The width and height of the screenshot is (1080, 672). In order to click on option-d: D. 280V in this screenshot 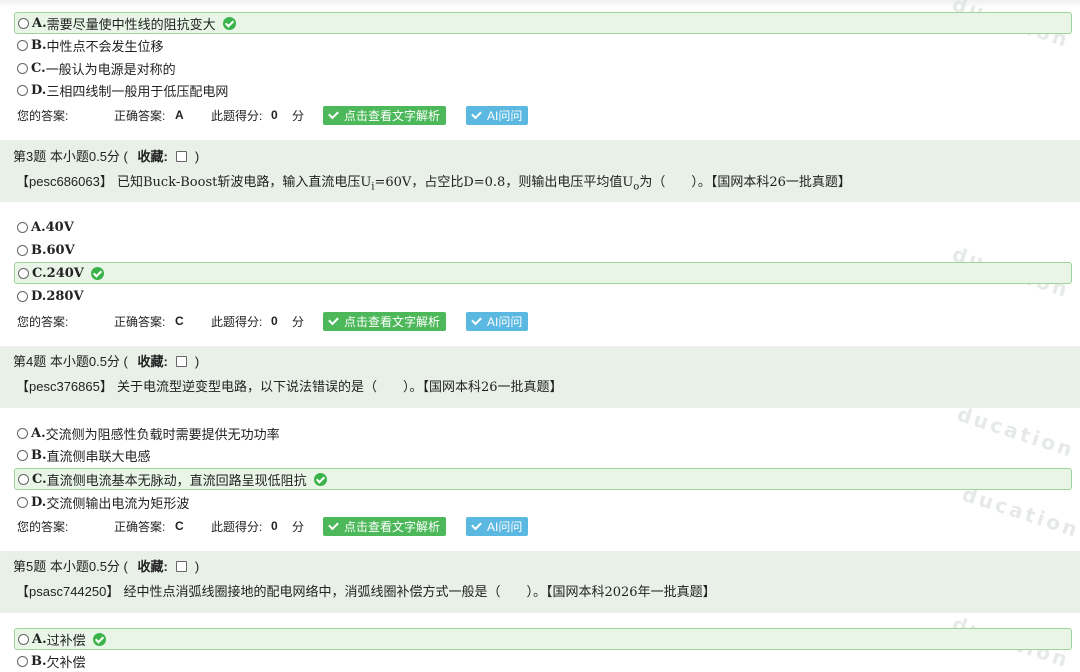, I will do `click(50, 296)`.